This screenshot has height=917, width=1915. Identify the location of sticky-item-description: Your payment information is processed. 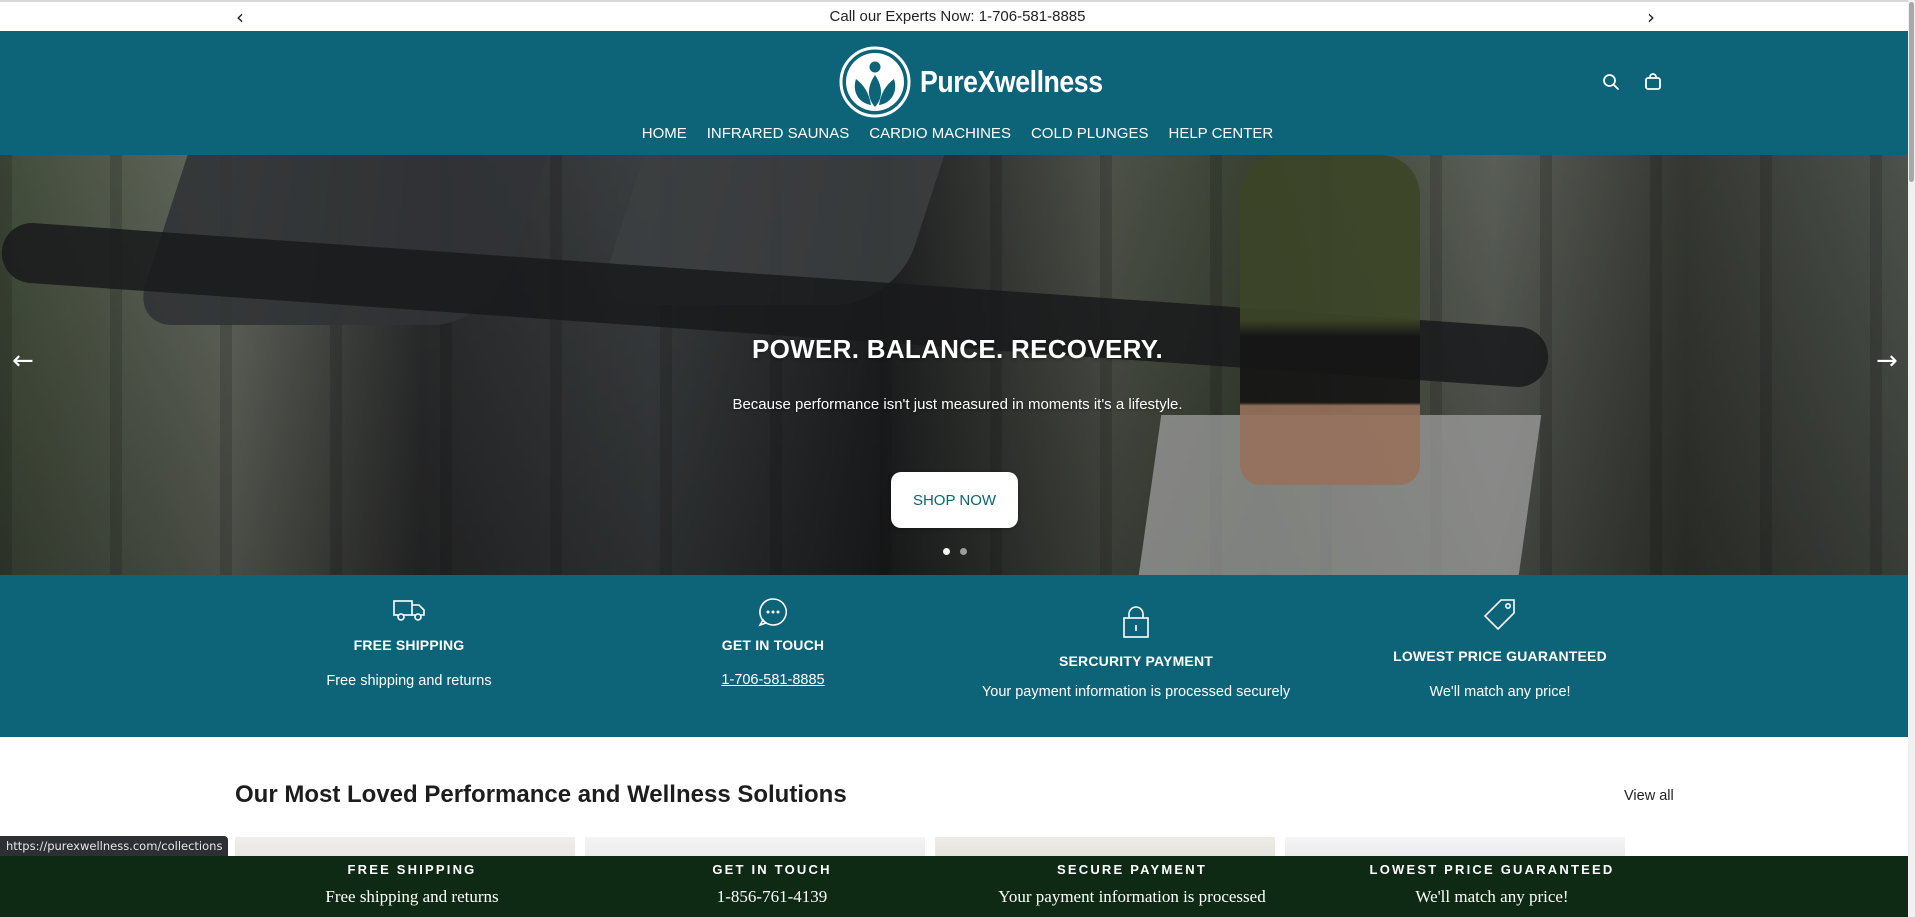
(1132, 896).